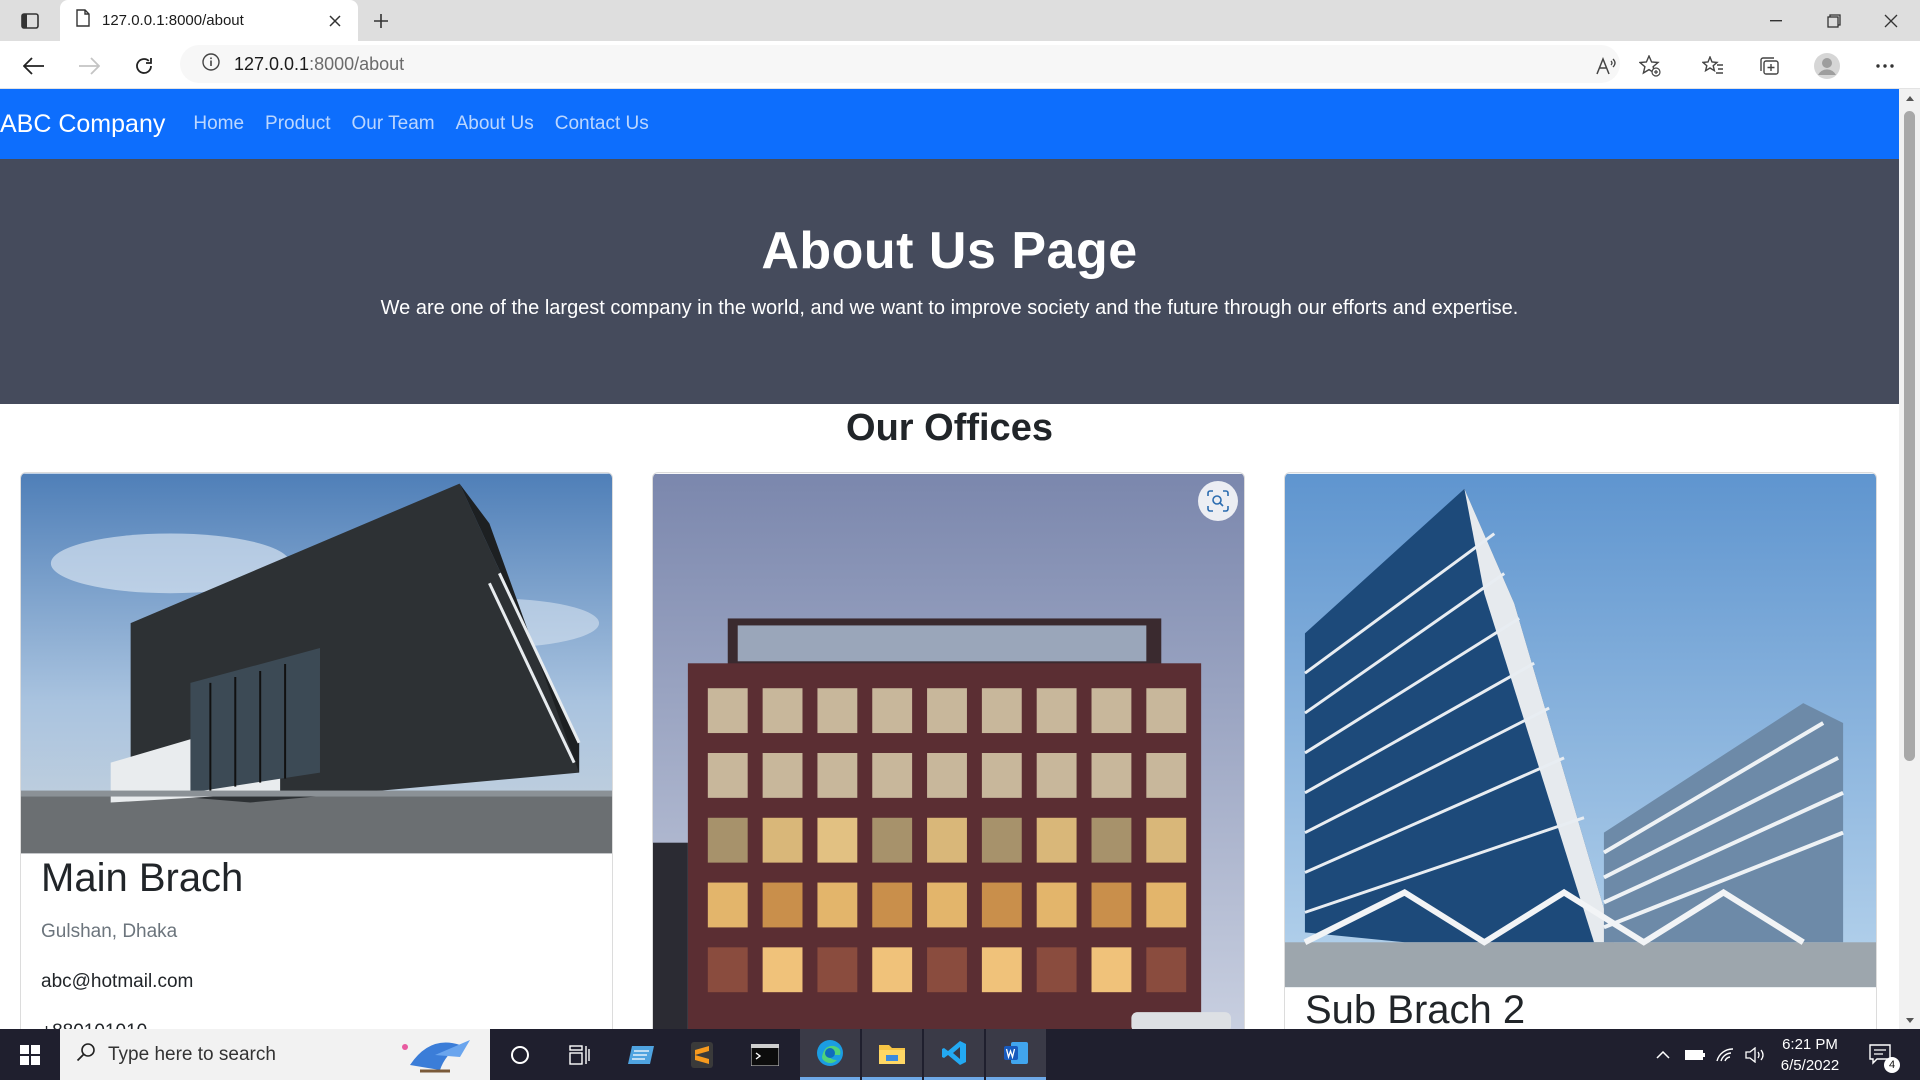 This screenshot has width=1920, height=1080. Describe the element at coordinates (335, 21) in the screenshot. I see `close-tab-icon` at that location.